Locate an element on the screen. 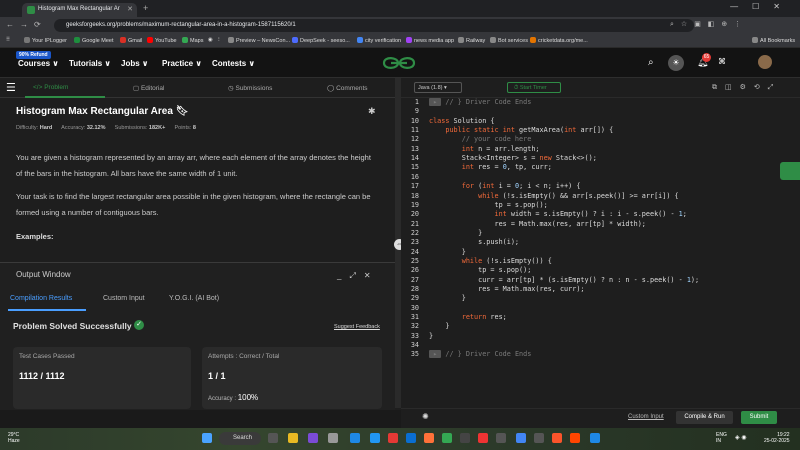  address-bar-icons: ⌕☆▣◧⊕⋮ is located at coordinates (709, 24).